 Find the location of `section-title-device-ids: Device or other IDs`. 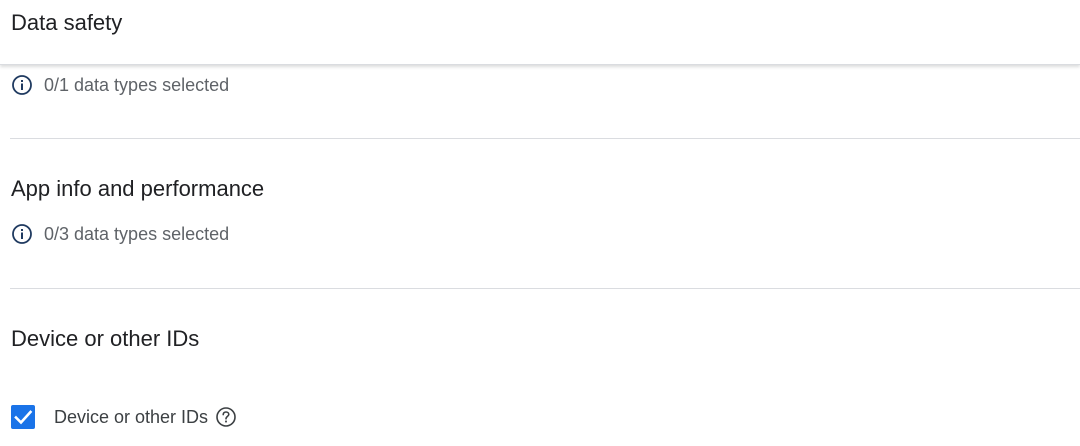

section-title-device-ids: Device or other IDs is located at coordinates (105, 338).